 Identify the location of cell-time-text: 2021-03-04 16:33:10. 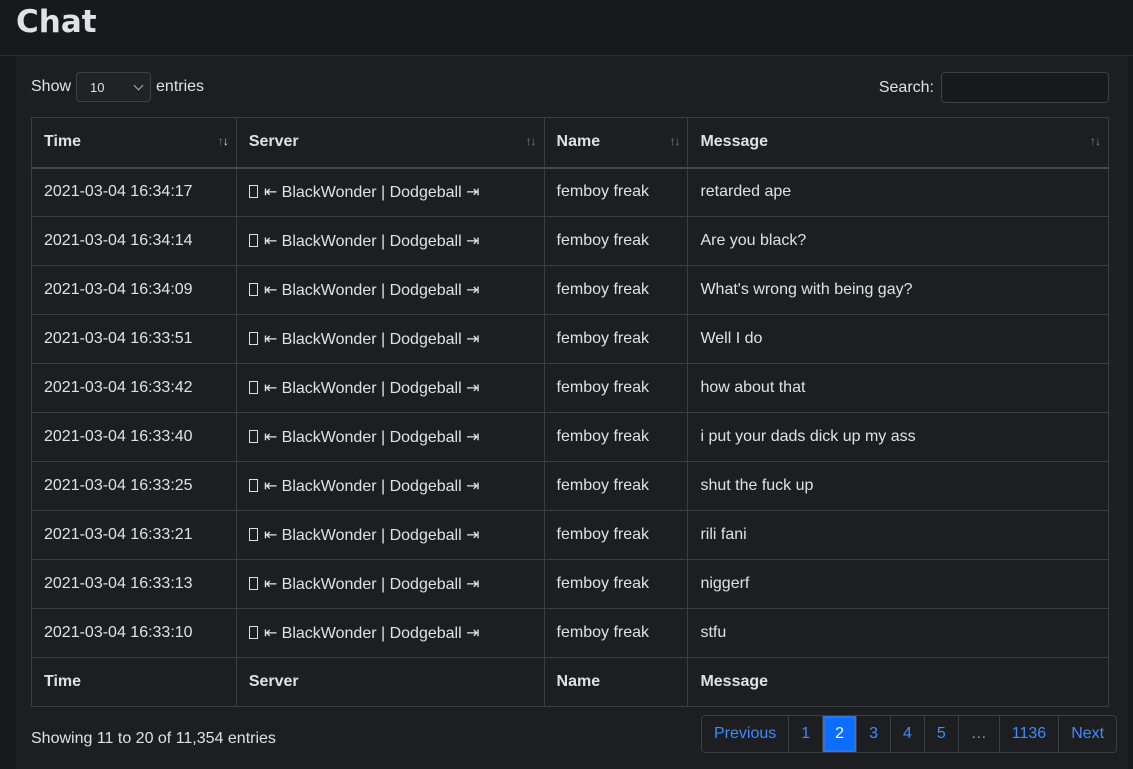
(118, 632).